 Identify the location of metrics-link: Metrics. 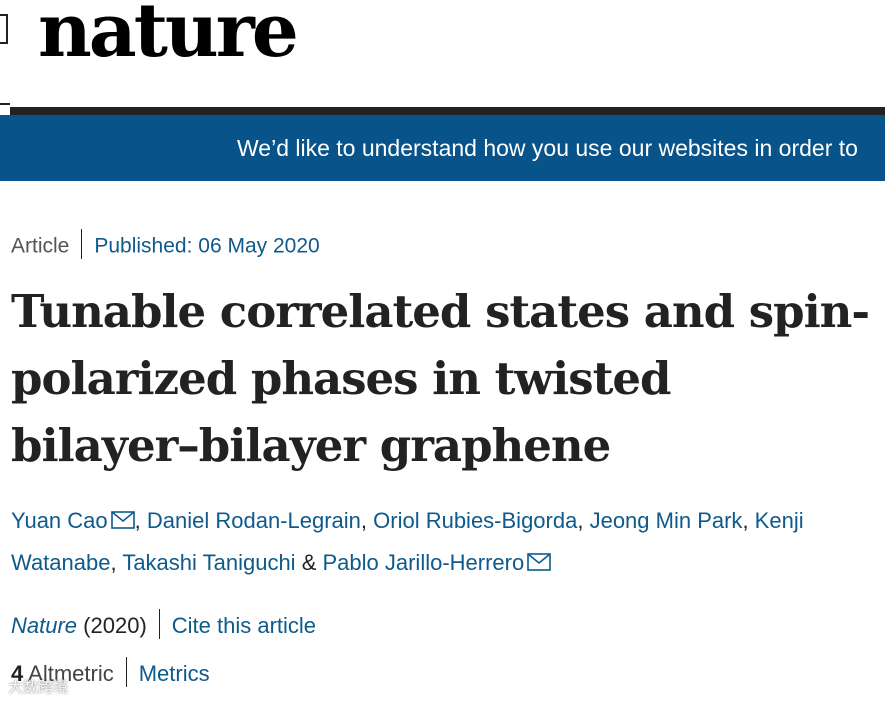
(174, 673).